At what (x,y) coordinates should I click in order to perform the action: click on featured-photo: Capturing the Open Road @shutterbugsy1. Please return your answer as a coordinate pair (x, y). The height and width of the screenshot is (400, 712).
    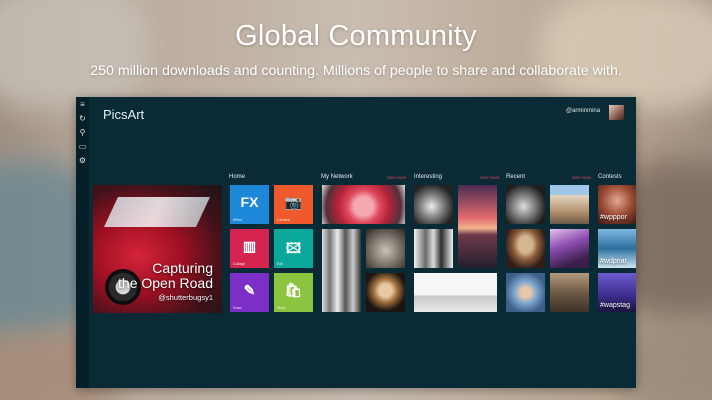
    Looking at the image, I should click on (157, 249).